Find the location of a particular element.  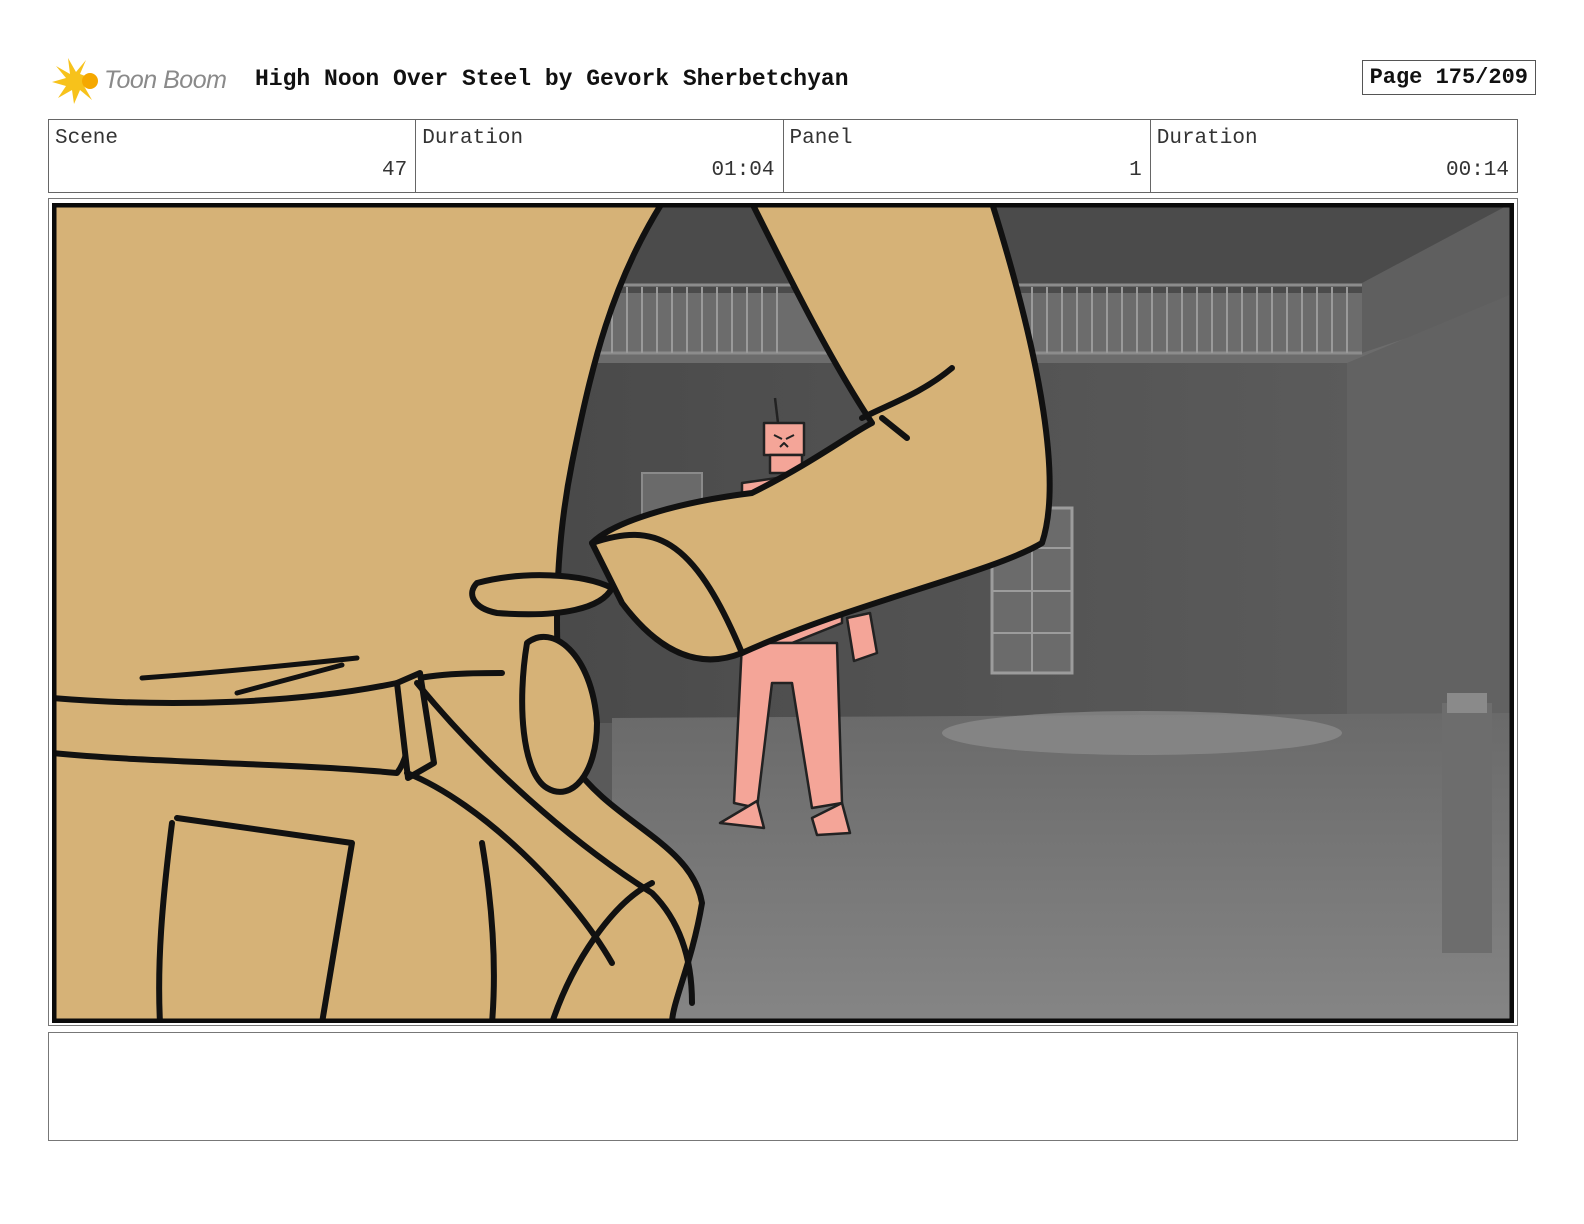

panel-duration-label: Duration is located at coordinates (1207, 138).